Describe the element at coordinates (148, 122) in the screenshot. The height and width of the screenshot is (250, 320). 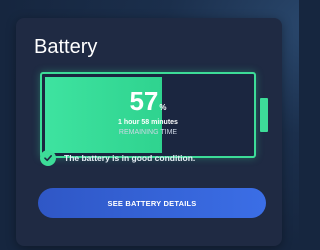
I see `time-remaining-value: 1 hour 58 minutes` at that location.